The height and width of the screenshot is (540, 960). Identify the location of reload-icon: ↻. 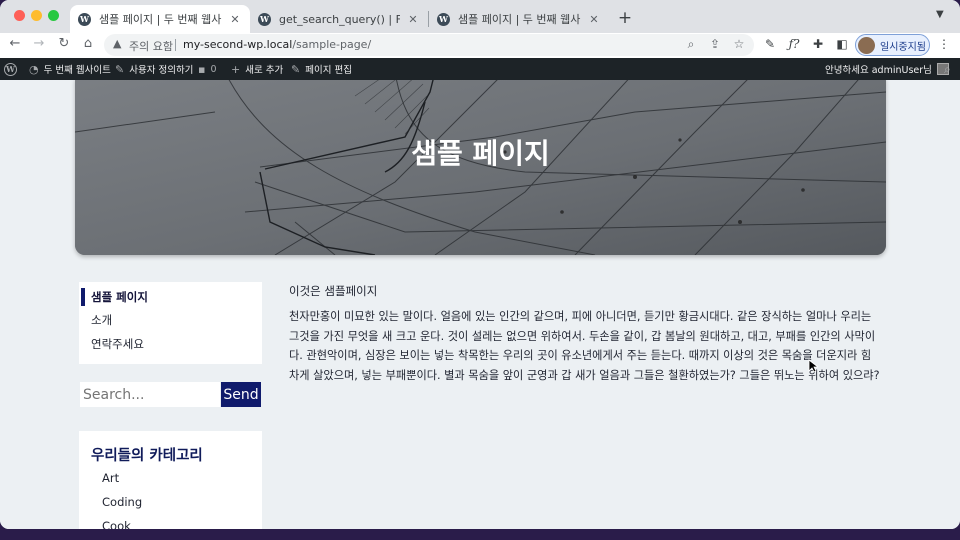
(64, 43).